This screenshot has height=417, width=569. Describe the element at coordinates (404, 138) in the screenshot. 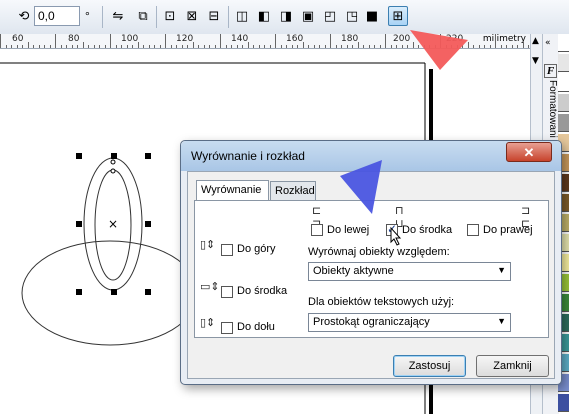

I see `annotation-overlay` at that location.